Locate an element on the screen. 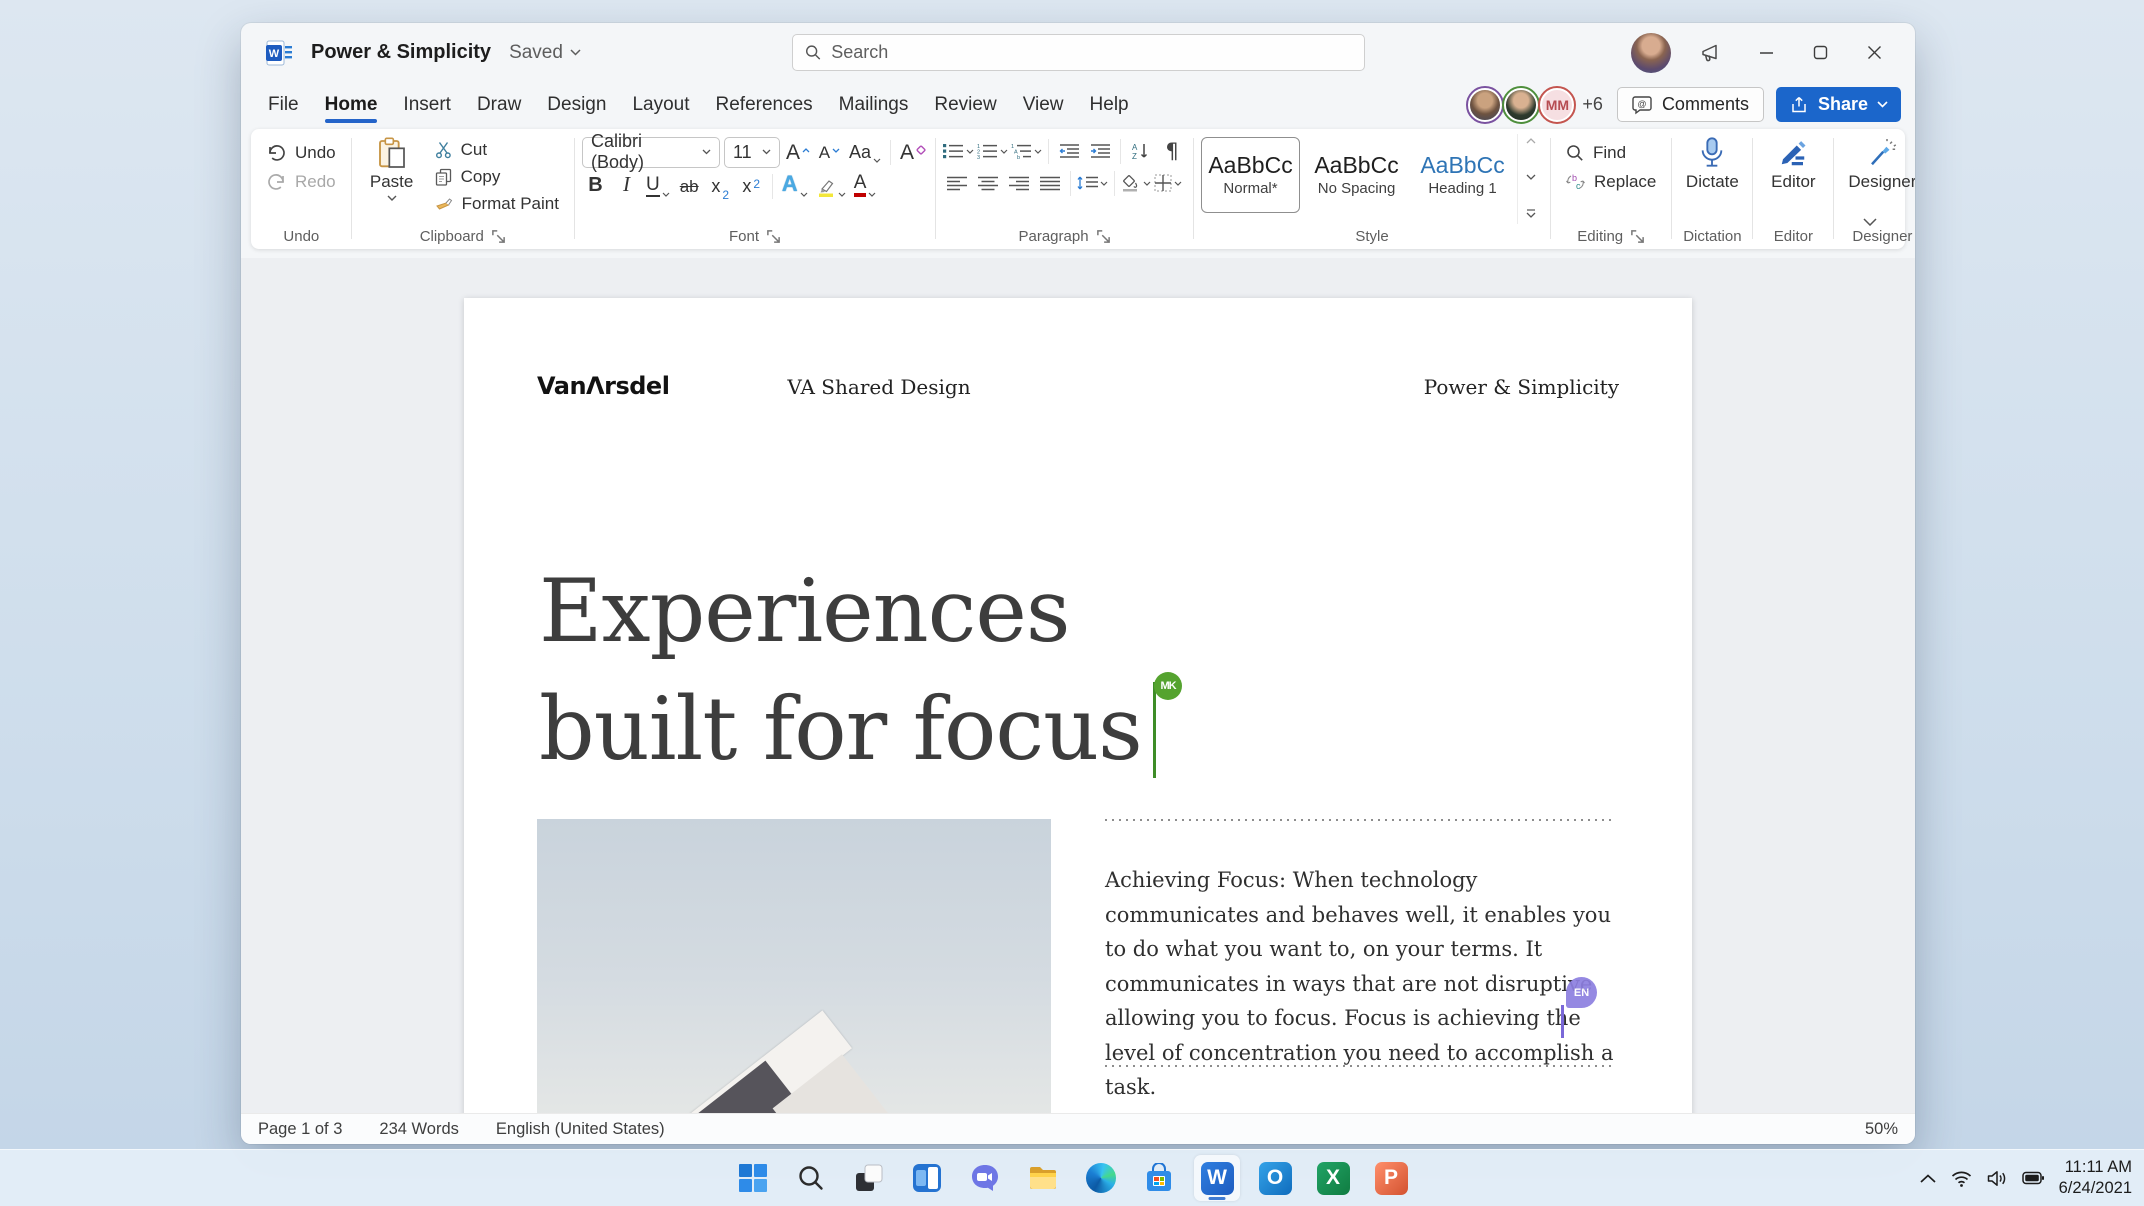 Image resolution: width=2144 pixels, height=1206 pixels. collapse-ribbon-button is located at coordinates (1870, 222).